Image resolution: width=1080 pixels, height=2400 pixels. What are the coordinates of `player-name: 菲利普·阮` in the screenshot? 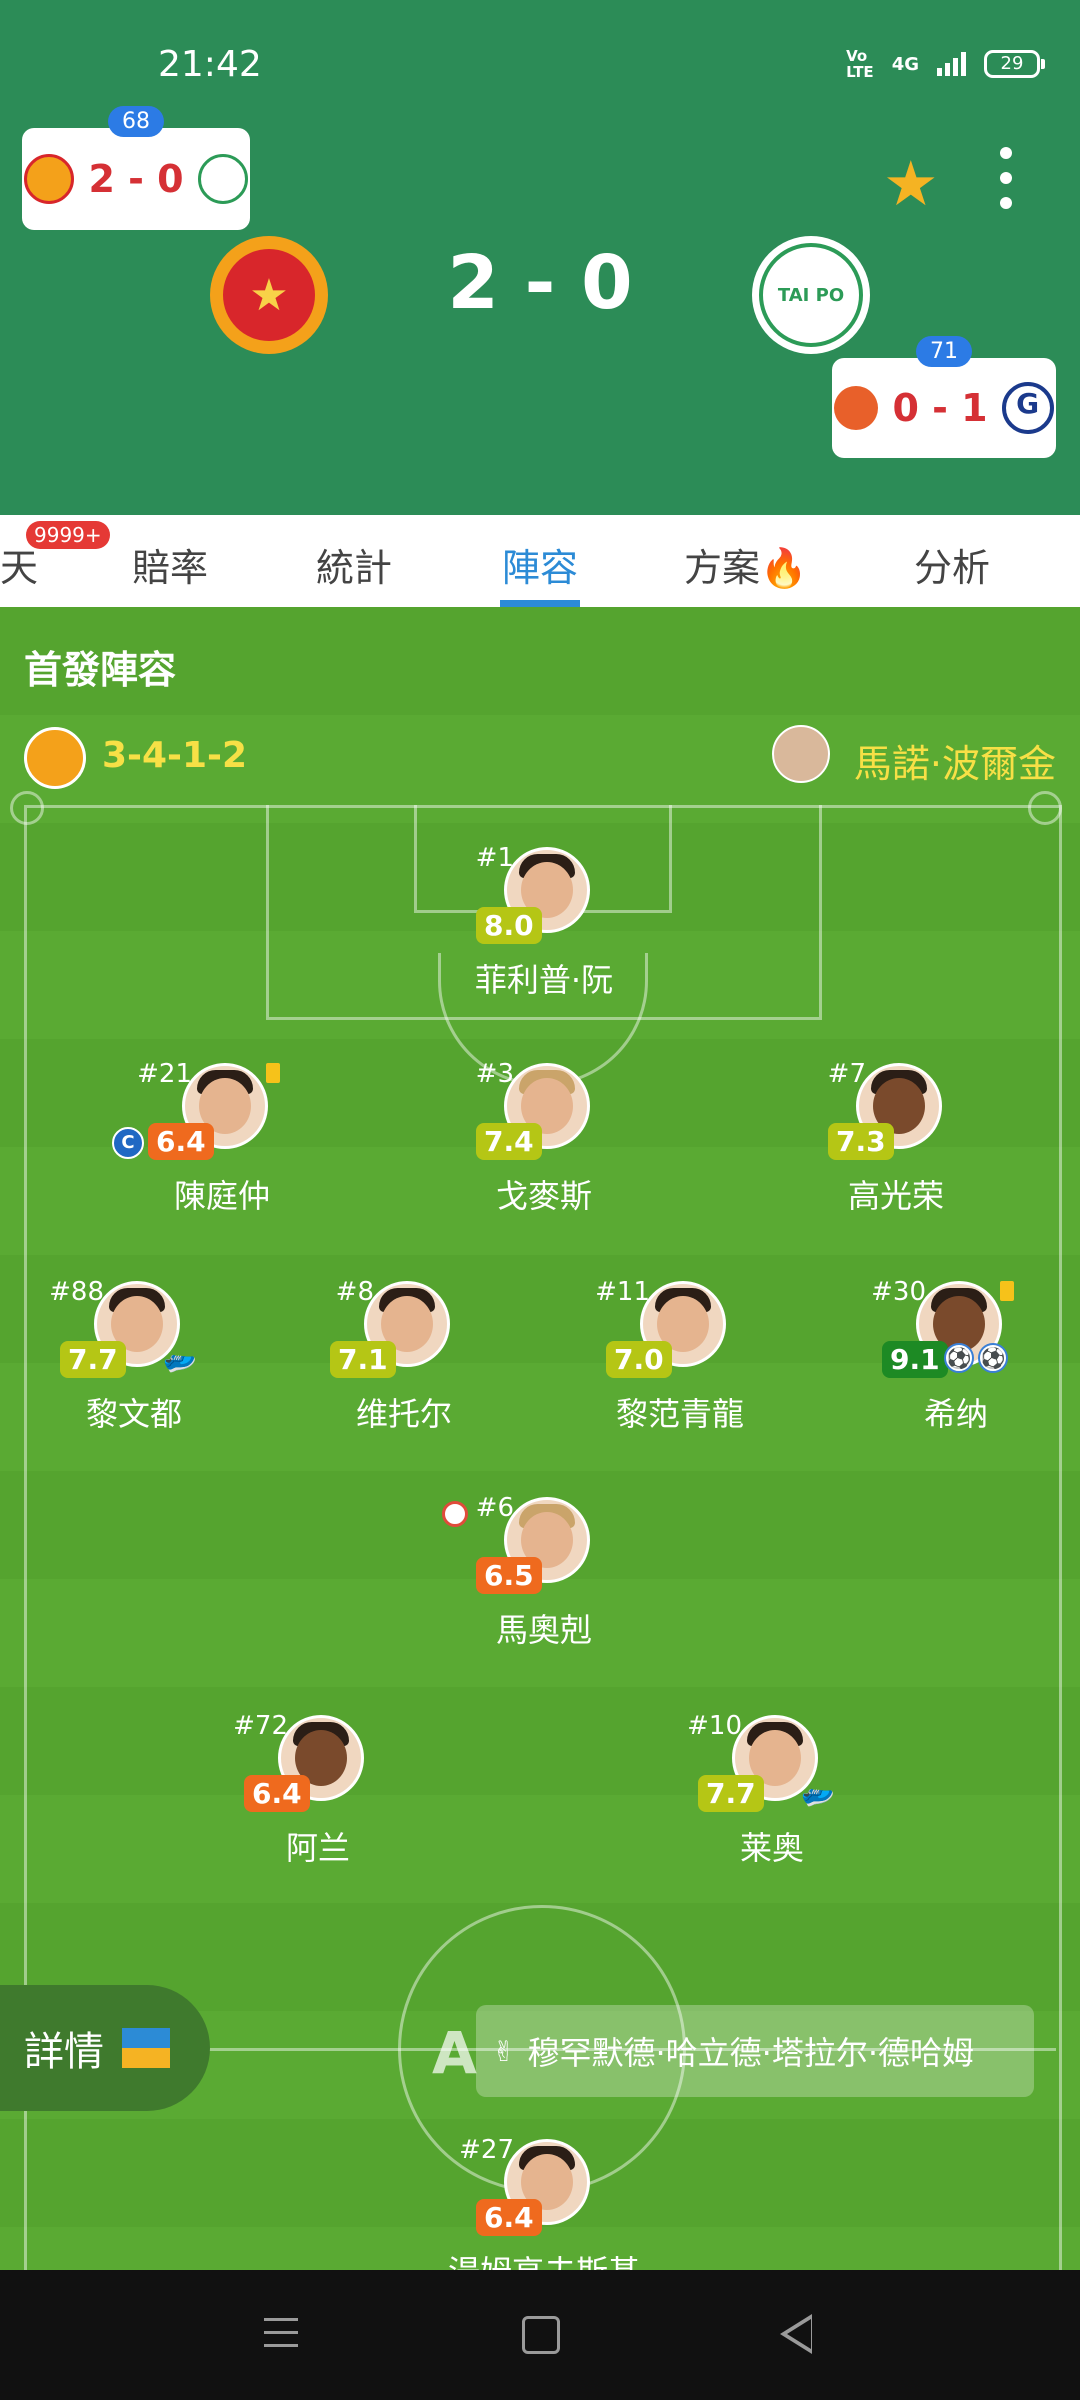 It's located at (544, 980).